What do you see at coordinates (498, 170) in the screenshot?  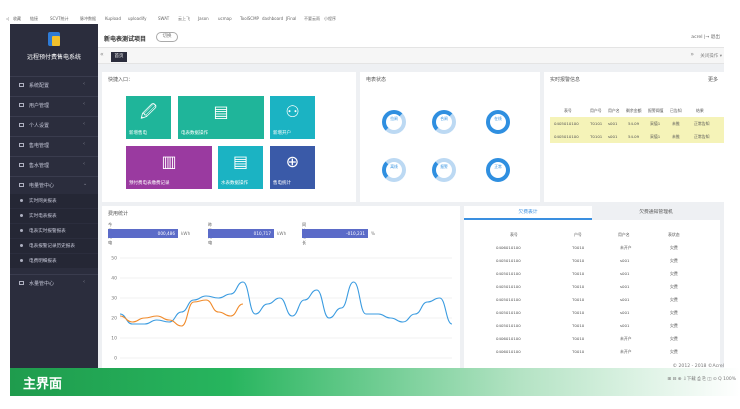 I see `status-ring: 正常` at bounding box center [498, 170].